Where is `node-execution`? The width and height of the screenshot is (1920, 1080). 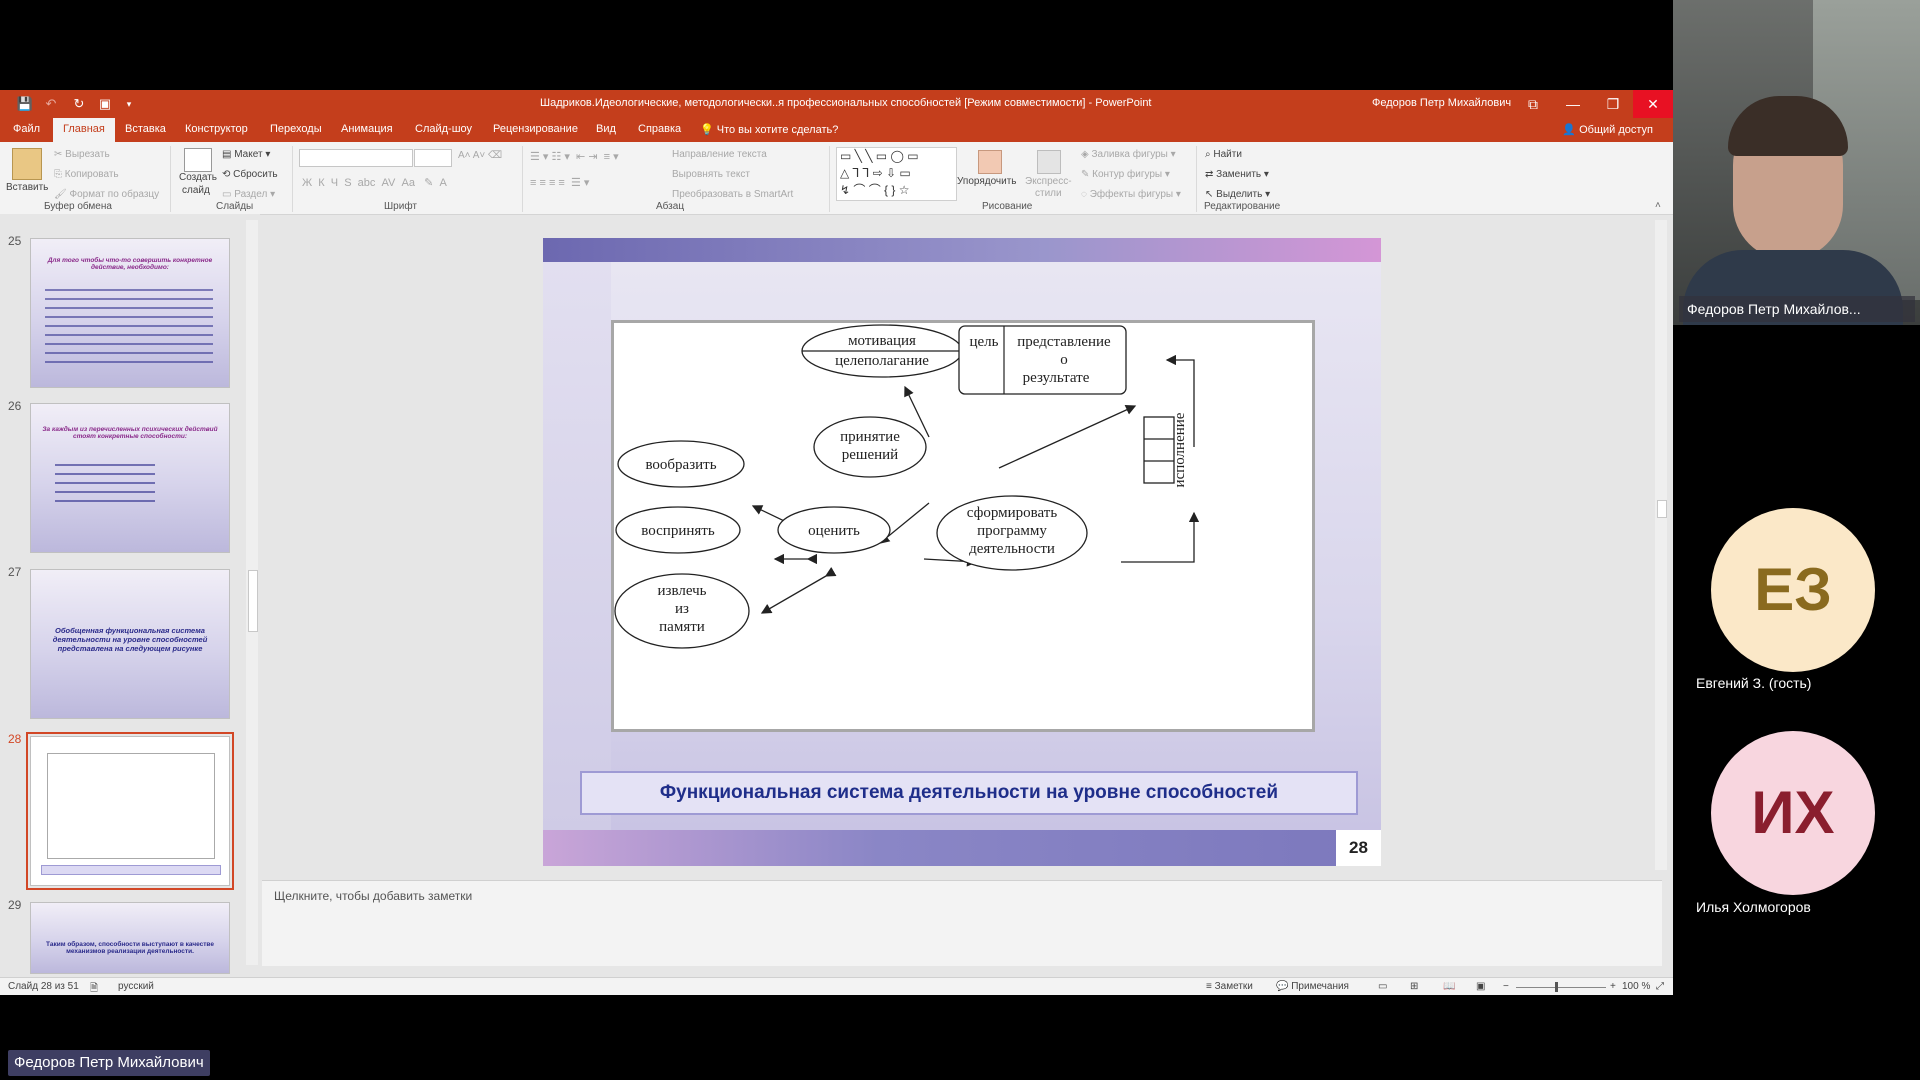 node-execution is located at coordinates (1159, 450).